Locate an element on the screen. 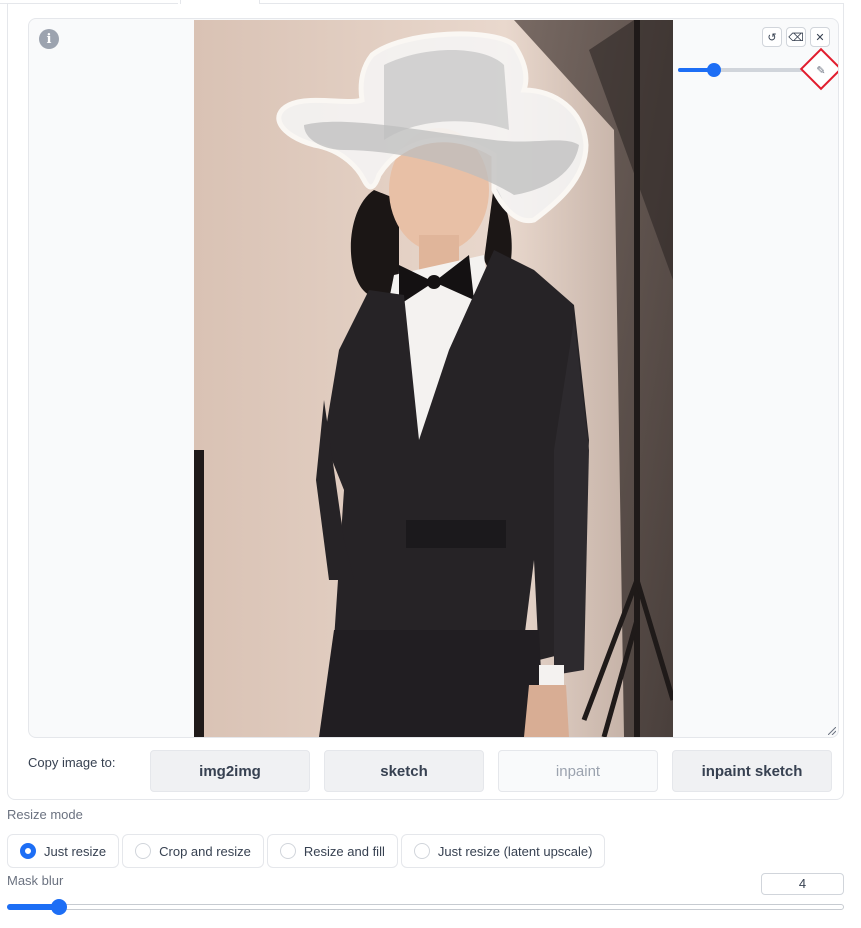 Image resolution: width=861 pixels, height=928 pixels. resize-mode-label: Resize mode is located at coordinates (45, 814).